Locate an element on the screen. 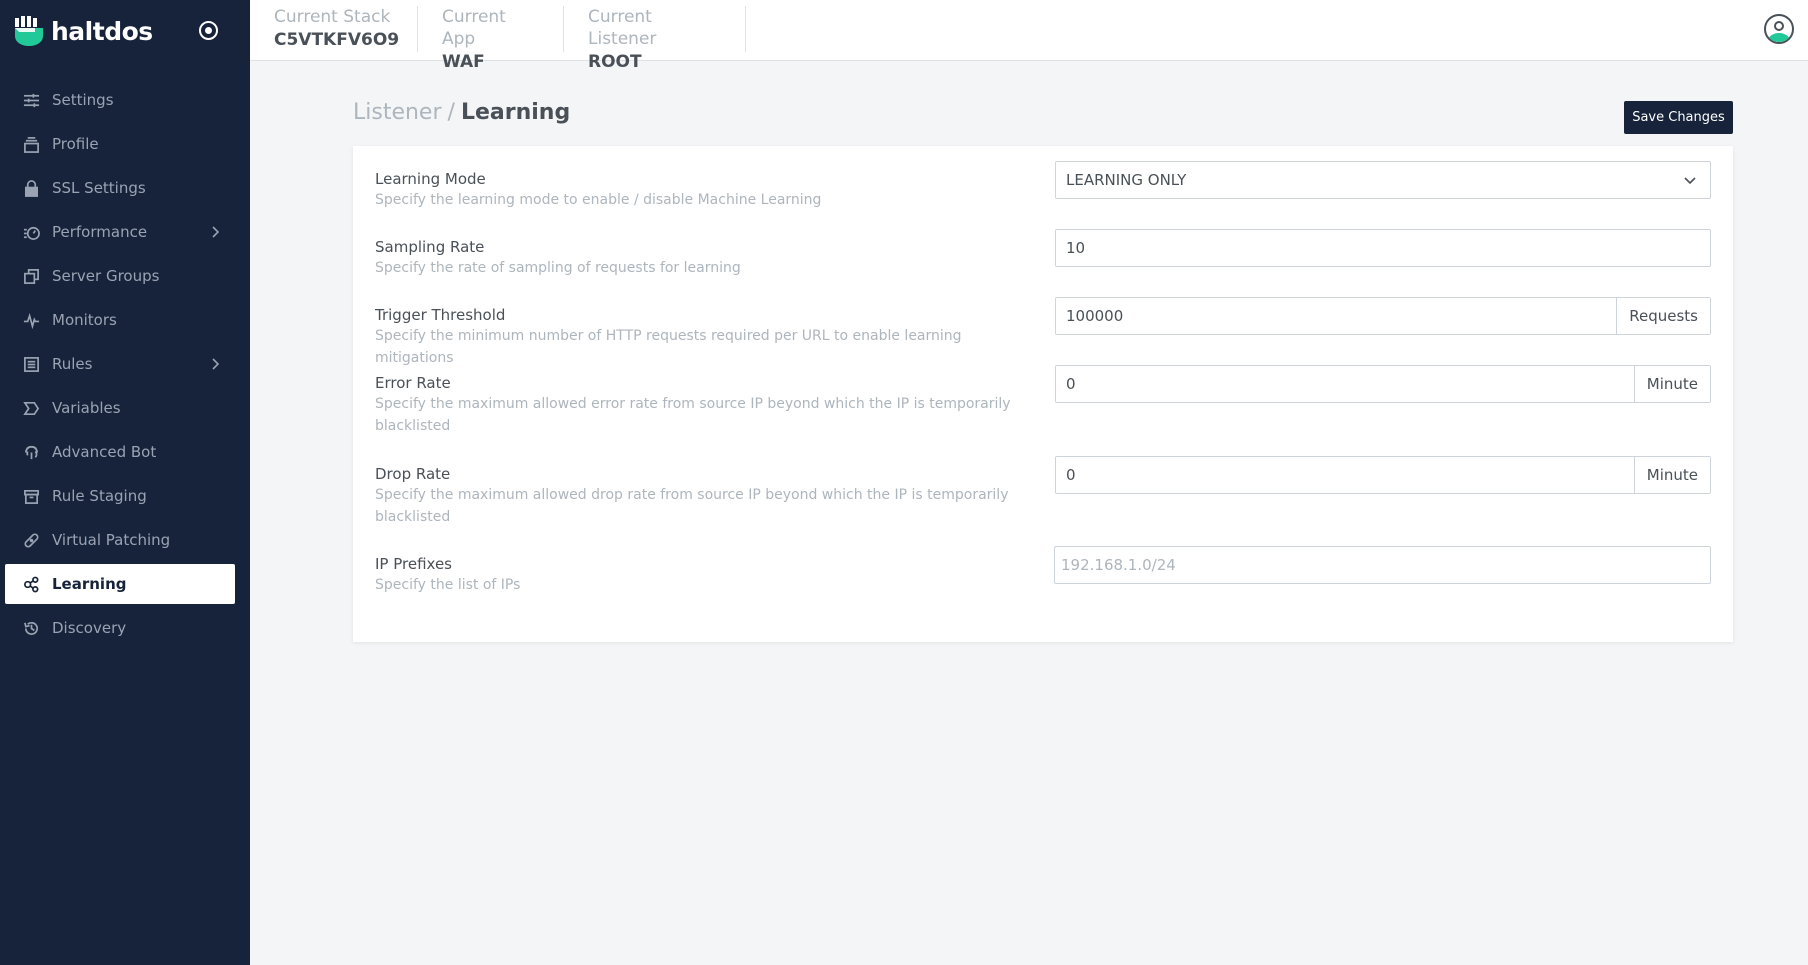 The image size is (1808, 965). sliders-icon is located at coordinates (31, 100).